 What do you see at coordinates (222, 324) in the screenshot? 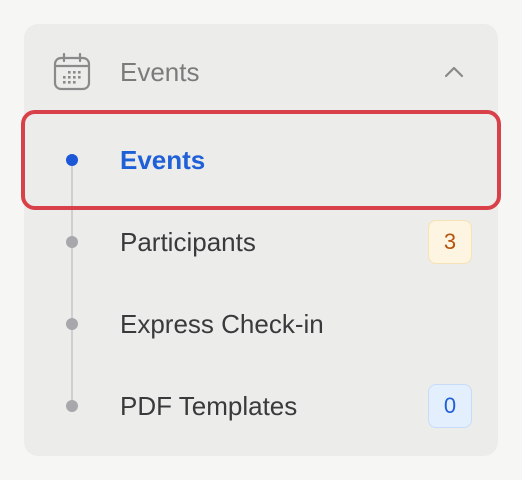
I see `sidebar-item-label: Express Check-in` at bounding box center [222, 324].